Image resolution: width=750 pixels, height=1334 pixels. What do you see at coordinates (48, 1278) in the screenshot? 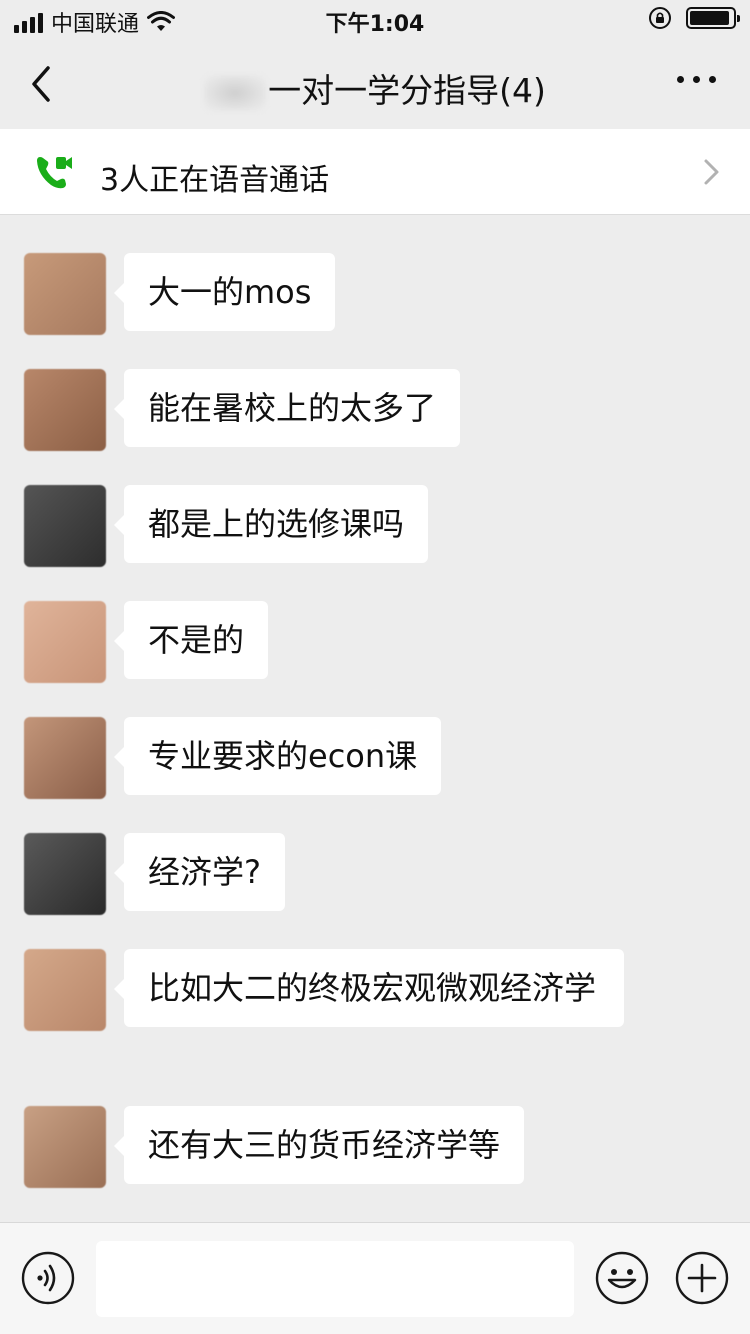
I see `voice-input-button` at bounding box center [48, 1278].